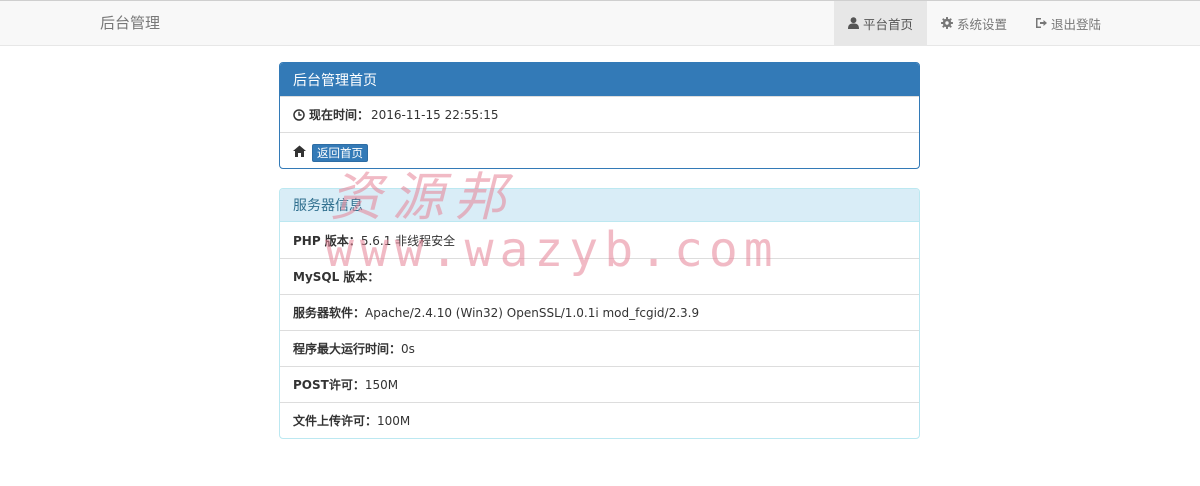 This screenshot has width=1200, height=486. What do you see at coordinates (339, 115) in the screenshot?
I see `current-time-label: 现在时间：` at bounding box center [339, 115].